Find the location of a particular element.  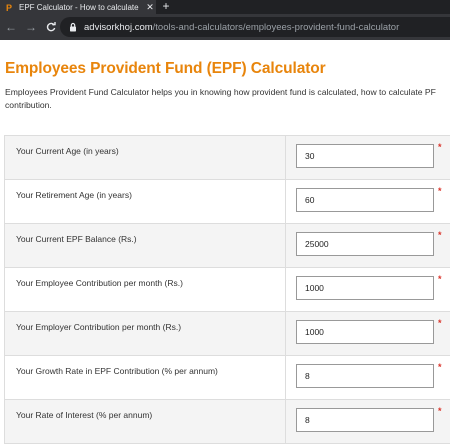

browser-tab: P EPF Calculator - How to calculate ✕ is located at coordinates (78, 7).